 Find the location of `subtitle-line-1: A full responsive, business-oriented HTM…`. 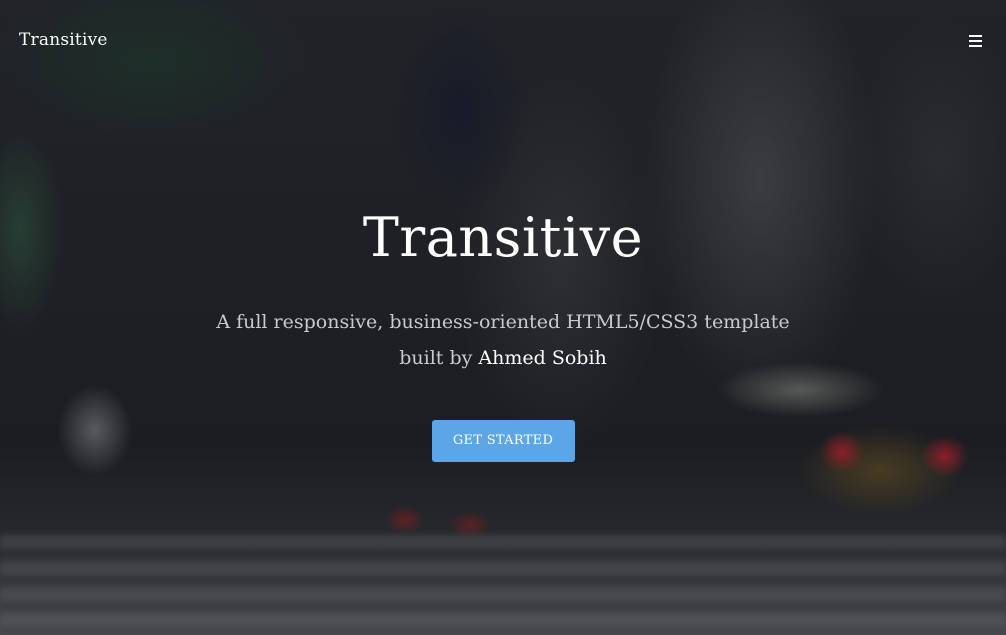

subtitle-line-1: A full responsive, business-oriented HTM… is located at coordinates (503, 322).